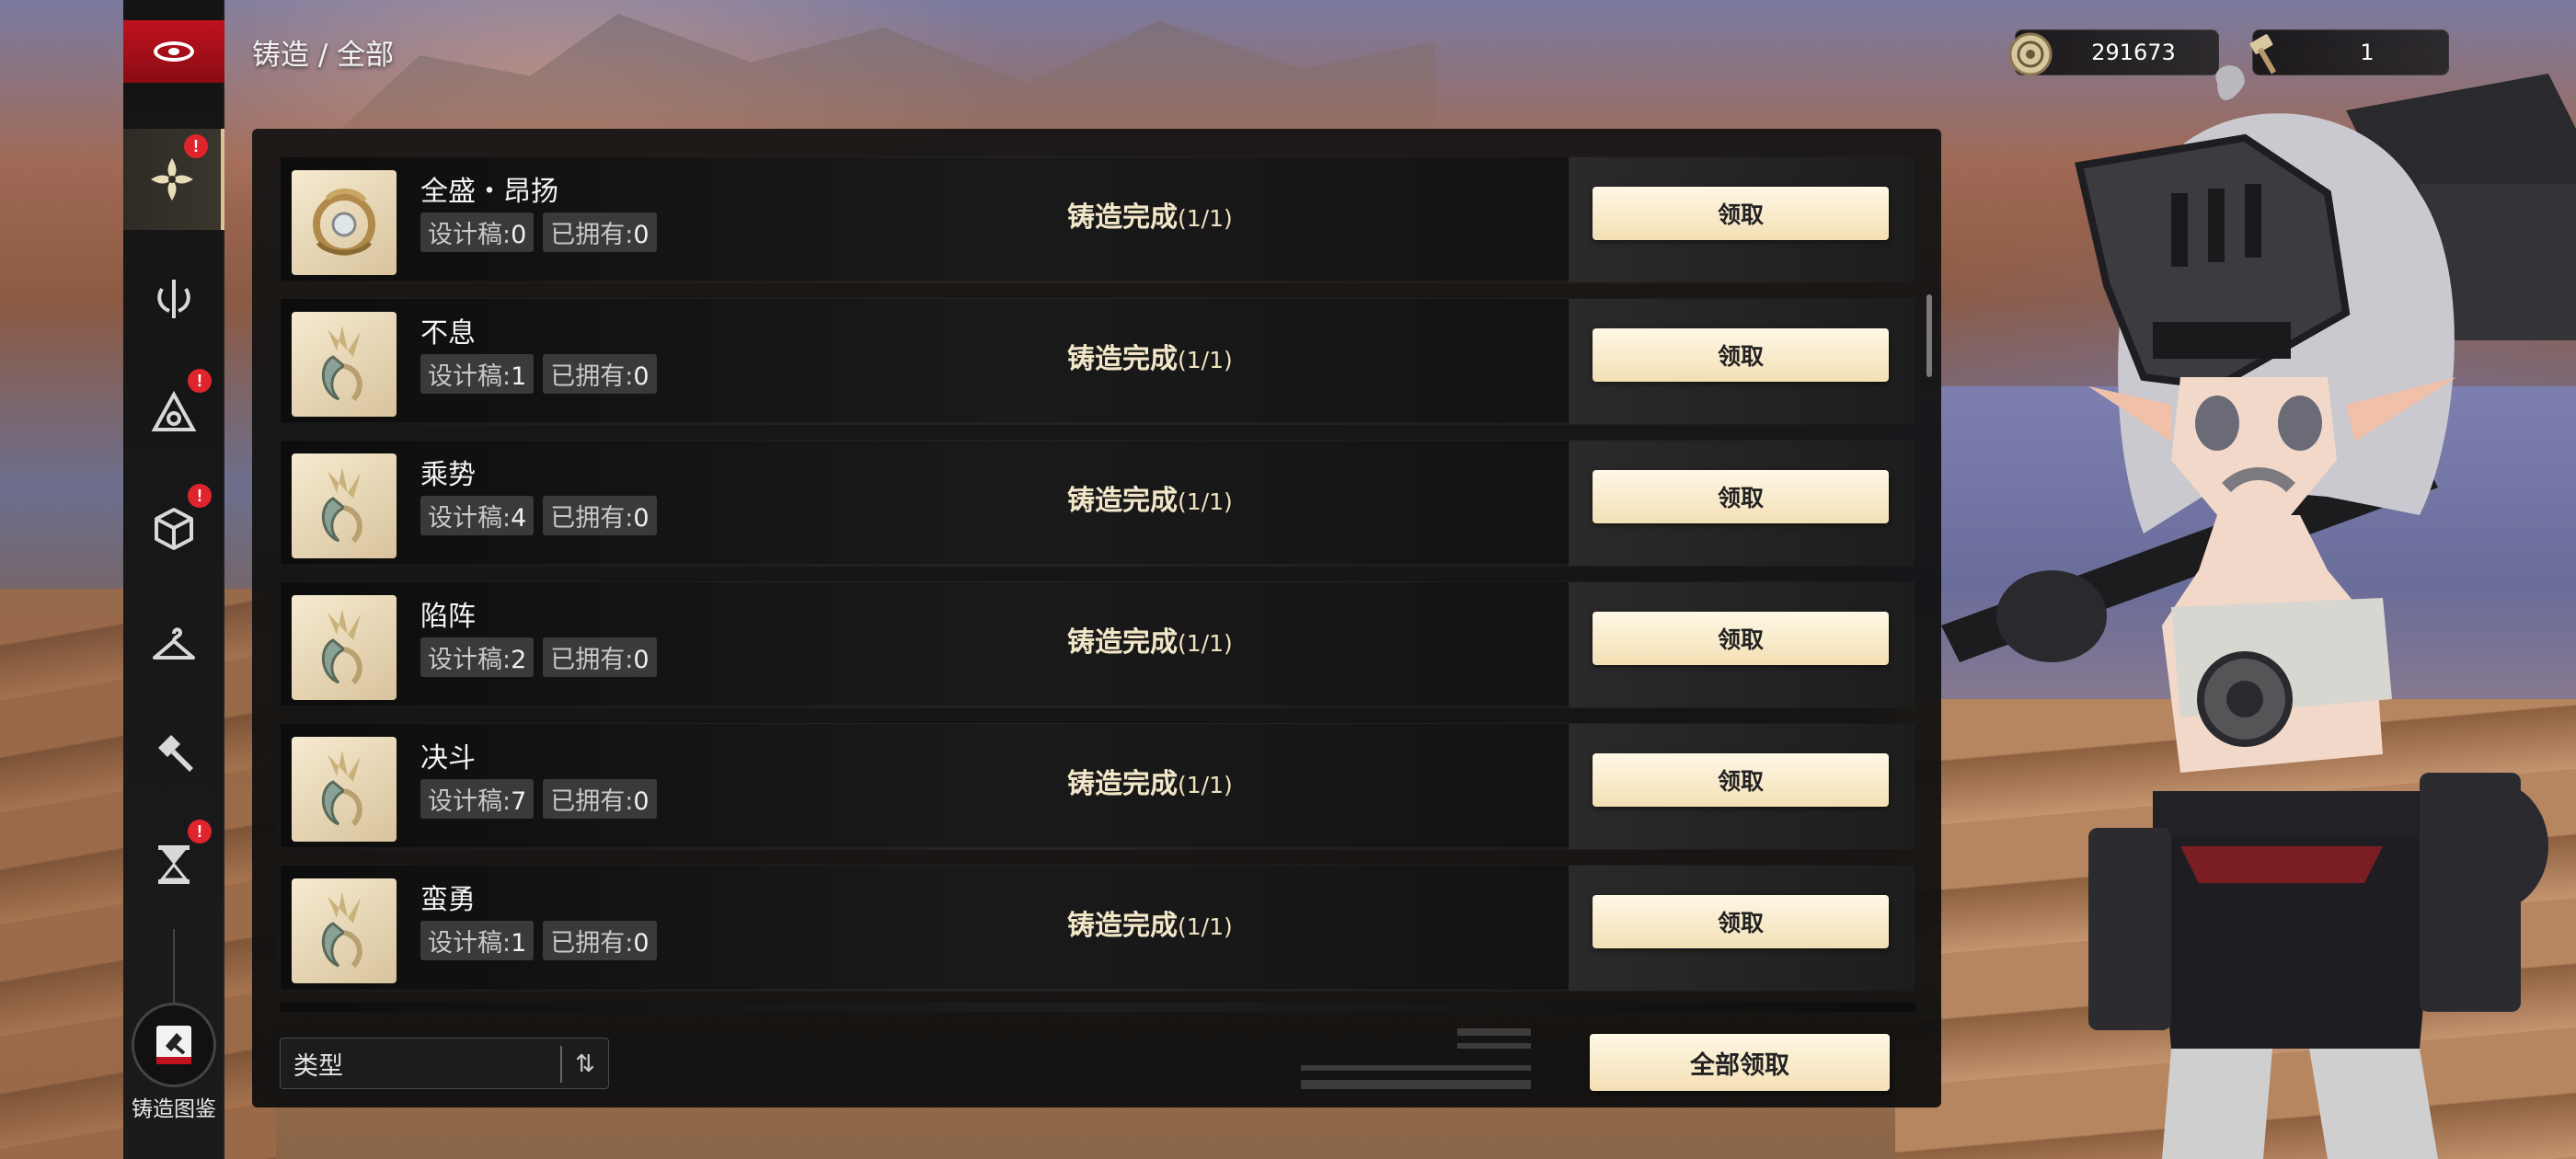 The image size is (2576, 1159). Describe the element at coordinates (318, 1066) in the screenshot. I see `type-filter-label: 类型` at that location.